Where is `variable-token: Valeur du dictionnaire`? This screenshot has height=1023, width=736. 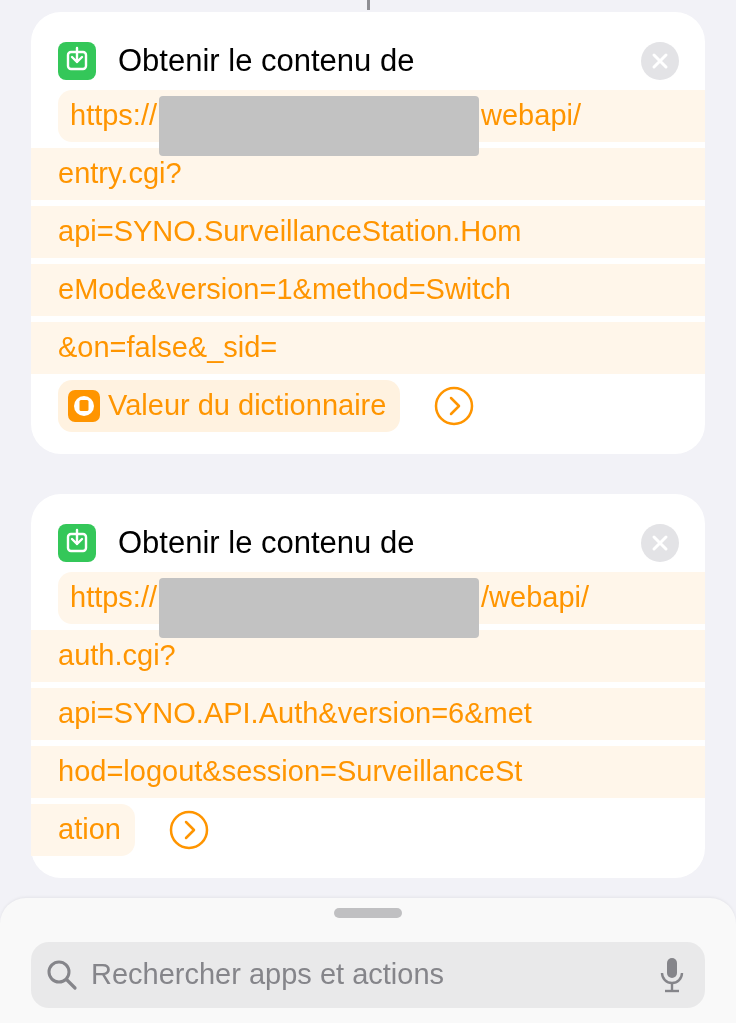
variable-token: Valeur du dictionnaire is located at coordinates (229, 406).